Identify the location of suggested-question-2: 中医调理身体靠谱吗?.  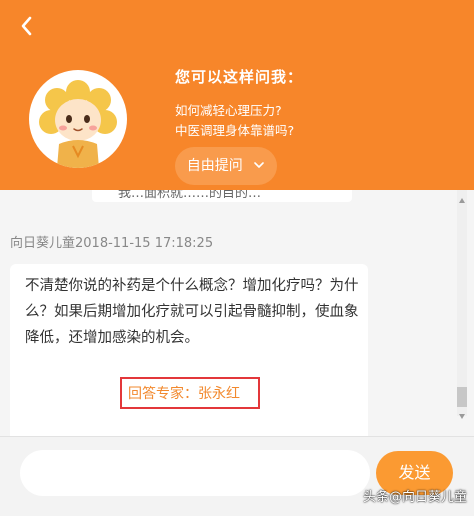
(234, 129).